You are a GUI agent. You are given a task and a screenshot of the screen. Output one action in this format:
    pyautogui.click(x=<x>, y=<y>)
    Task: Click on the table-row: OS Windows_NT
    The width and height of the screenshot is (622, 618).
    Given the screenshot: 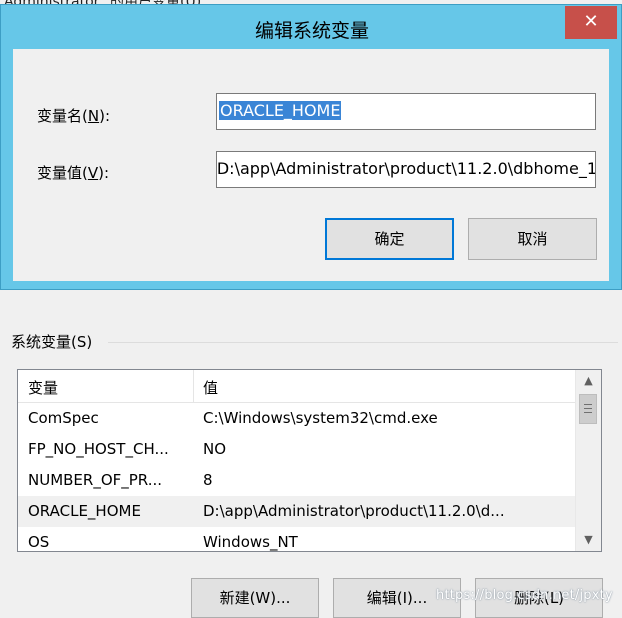 What is the action you would take?
    pyautogui.click(x=296, y=539)
    